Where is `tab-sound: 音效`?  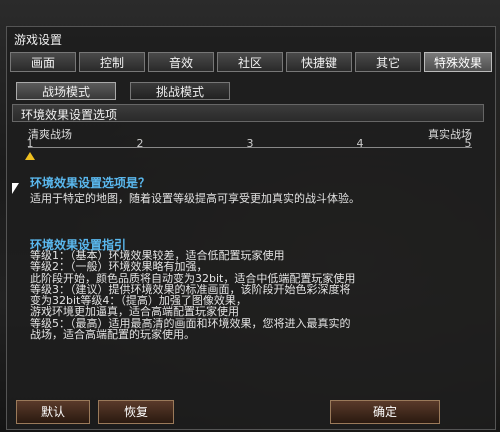
tab-sound: 音效 is located at coordinates (181, 62).